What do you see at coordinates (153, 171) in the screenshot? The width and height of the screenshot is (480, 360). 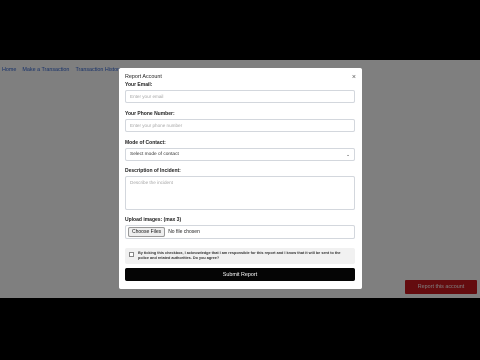 I see `description-label: Description of Incident:` at bounding box center [153, 171].